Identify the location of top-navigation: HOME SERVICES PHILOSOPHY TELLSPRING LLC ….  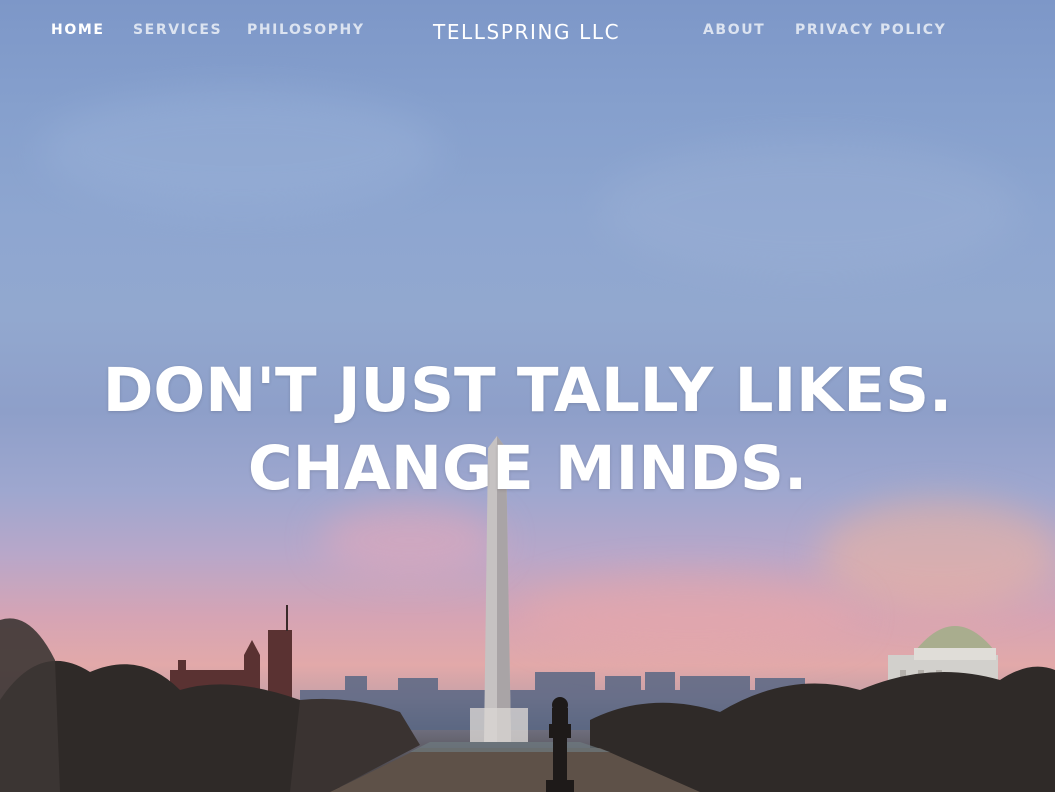
(527, 32).